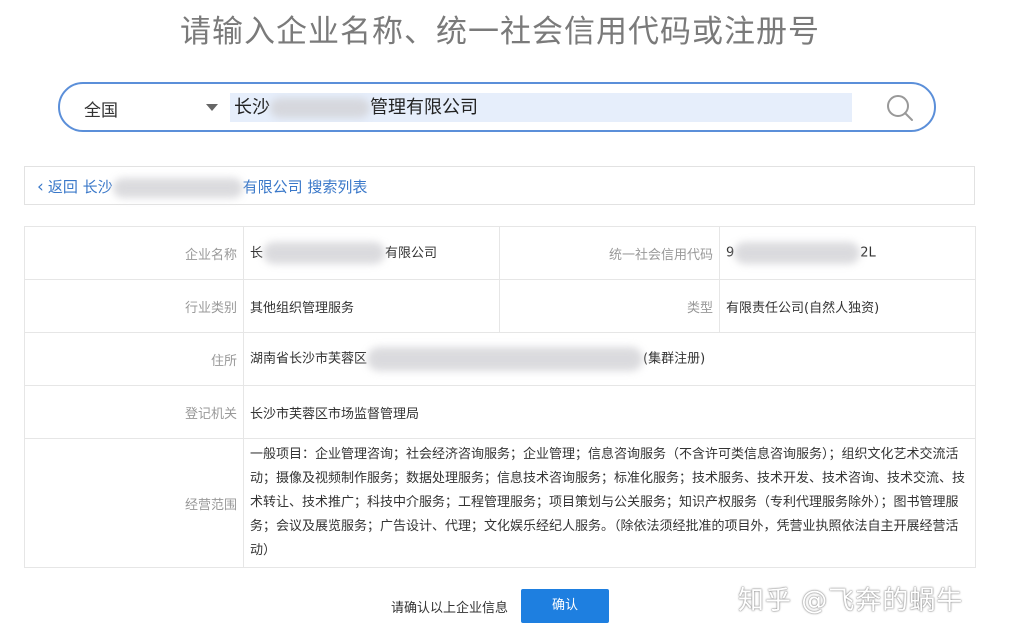 The image size is (1013, 639). What do you see at coordinates (212, 107) in the screenshot?
I see `caret-down-icon` at bounding box center [212, 107].